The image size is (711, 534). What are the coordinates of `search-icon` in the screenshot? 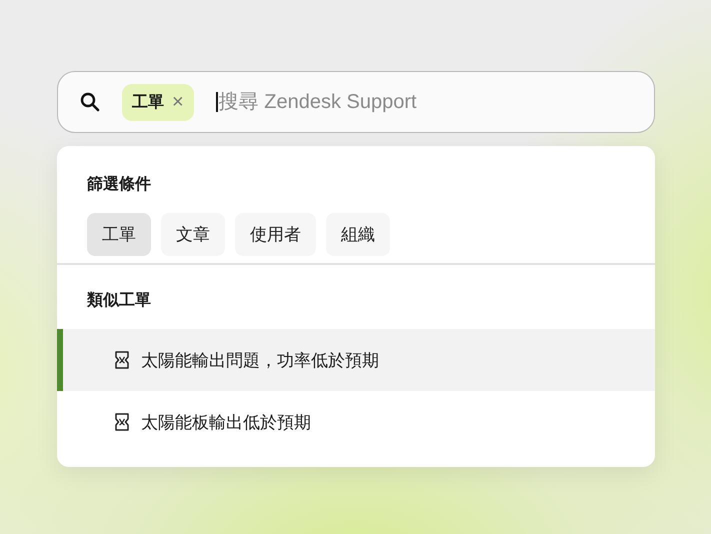 It's located at (90, 102).